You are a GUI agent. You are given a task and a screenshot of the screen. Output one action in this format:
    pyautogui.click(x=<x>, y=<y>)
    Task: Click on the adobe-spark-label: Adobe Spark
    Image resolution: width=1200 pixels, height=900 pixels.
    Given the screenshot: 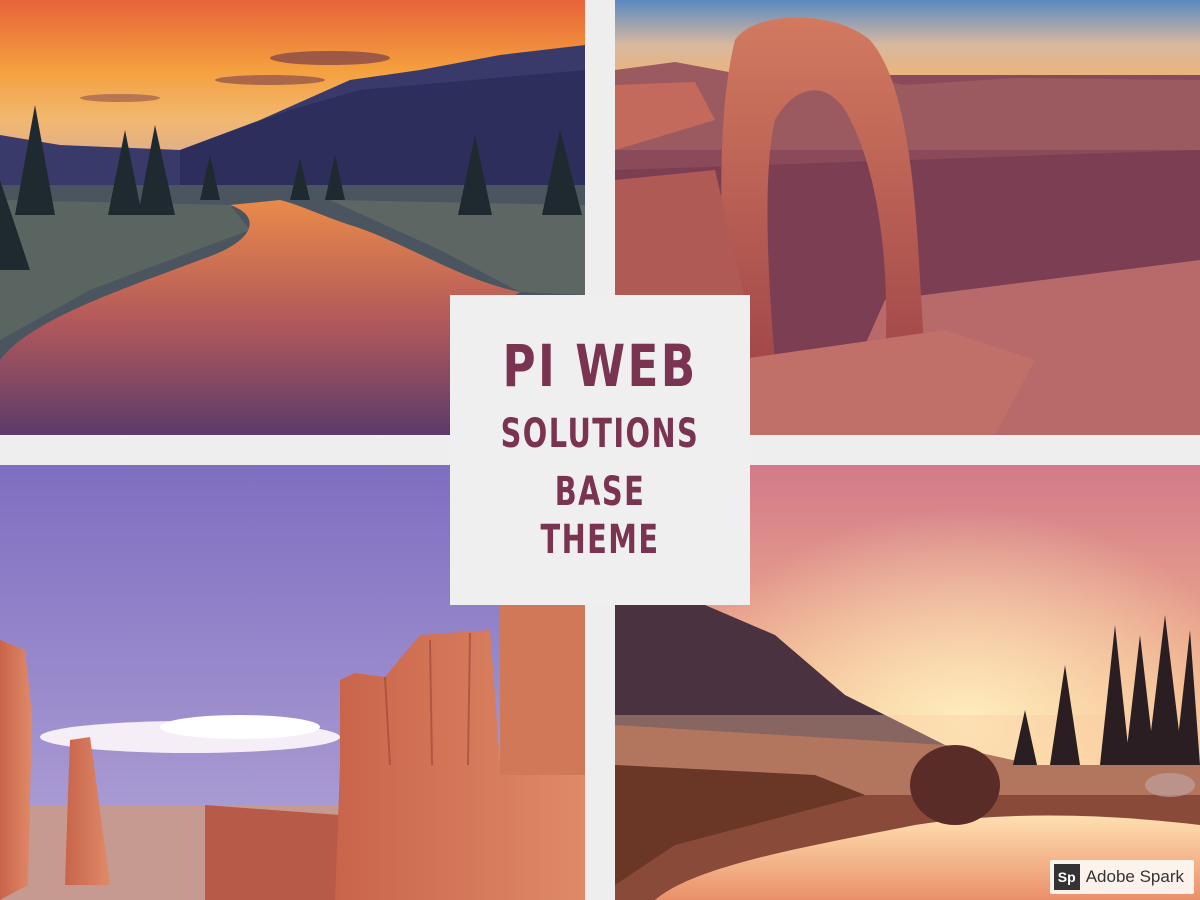 What is the action you would take?
    pyautogui.click(x=1134, y=876)
    